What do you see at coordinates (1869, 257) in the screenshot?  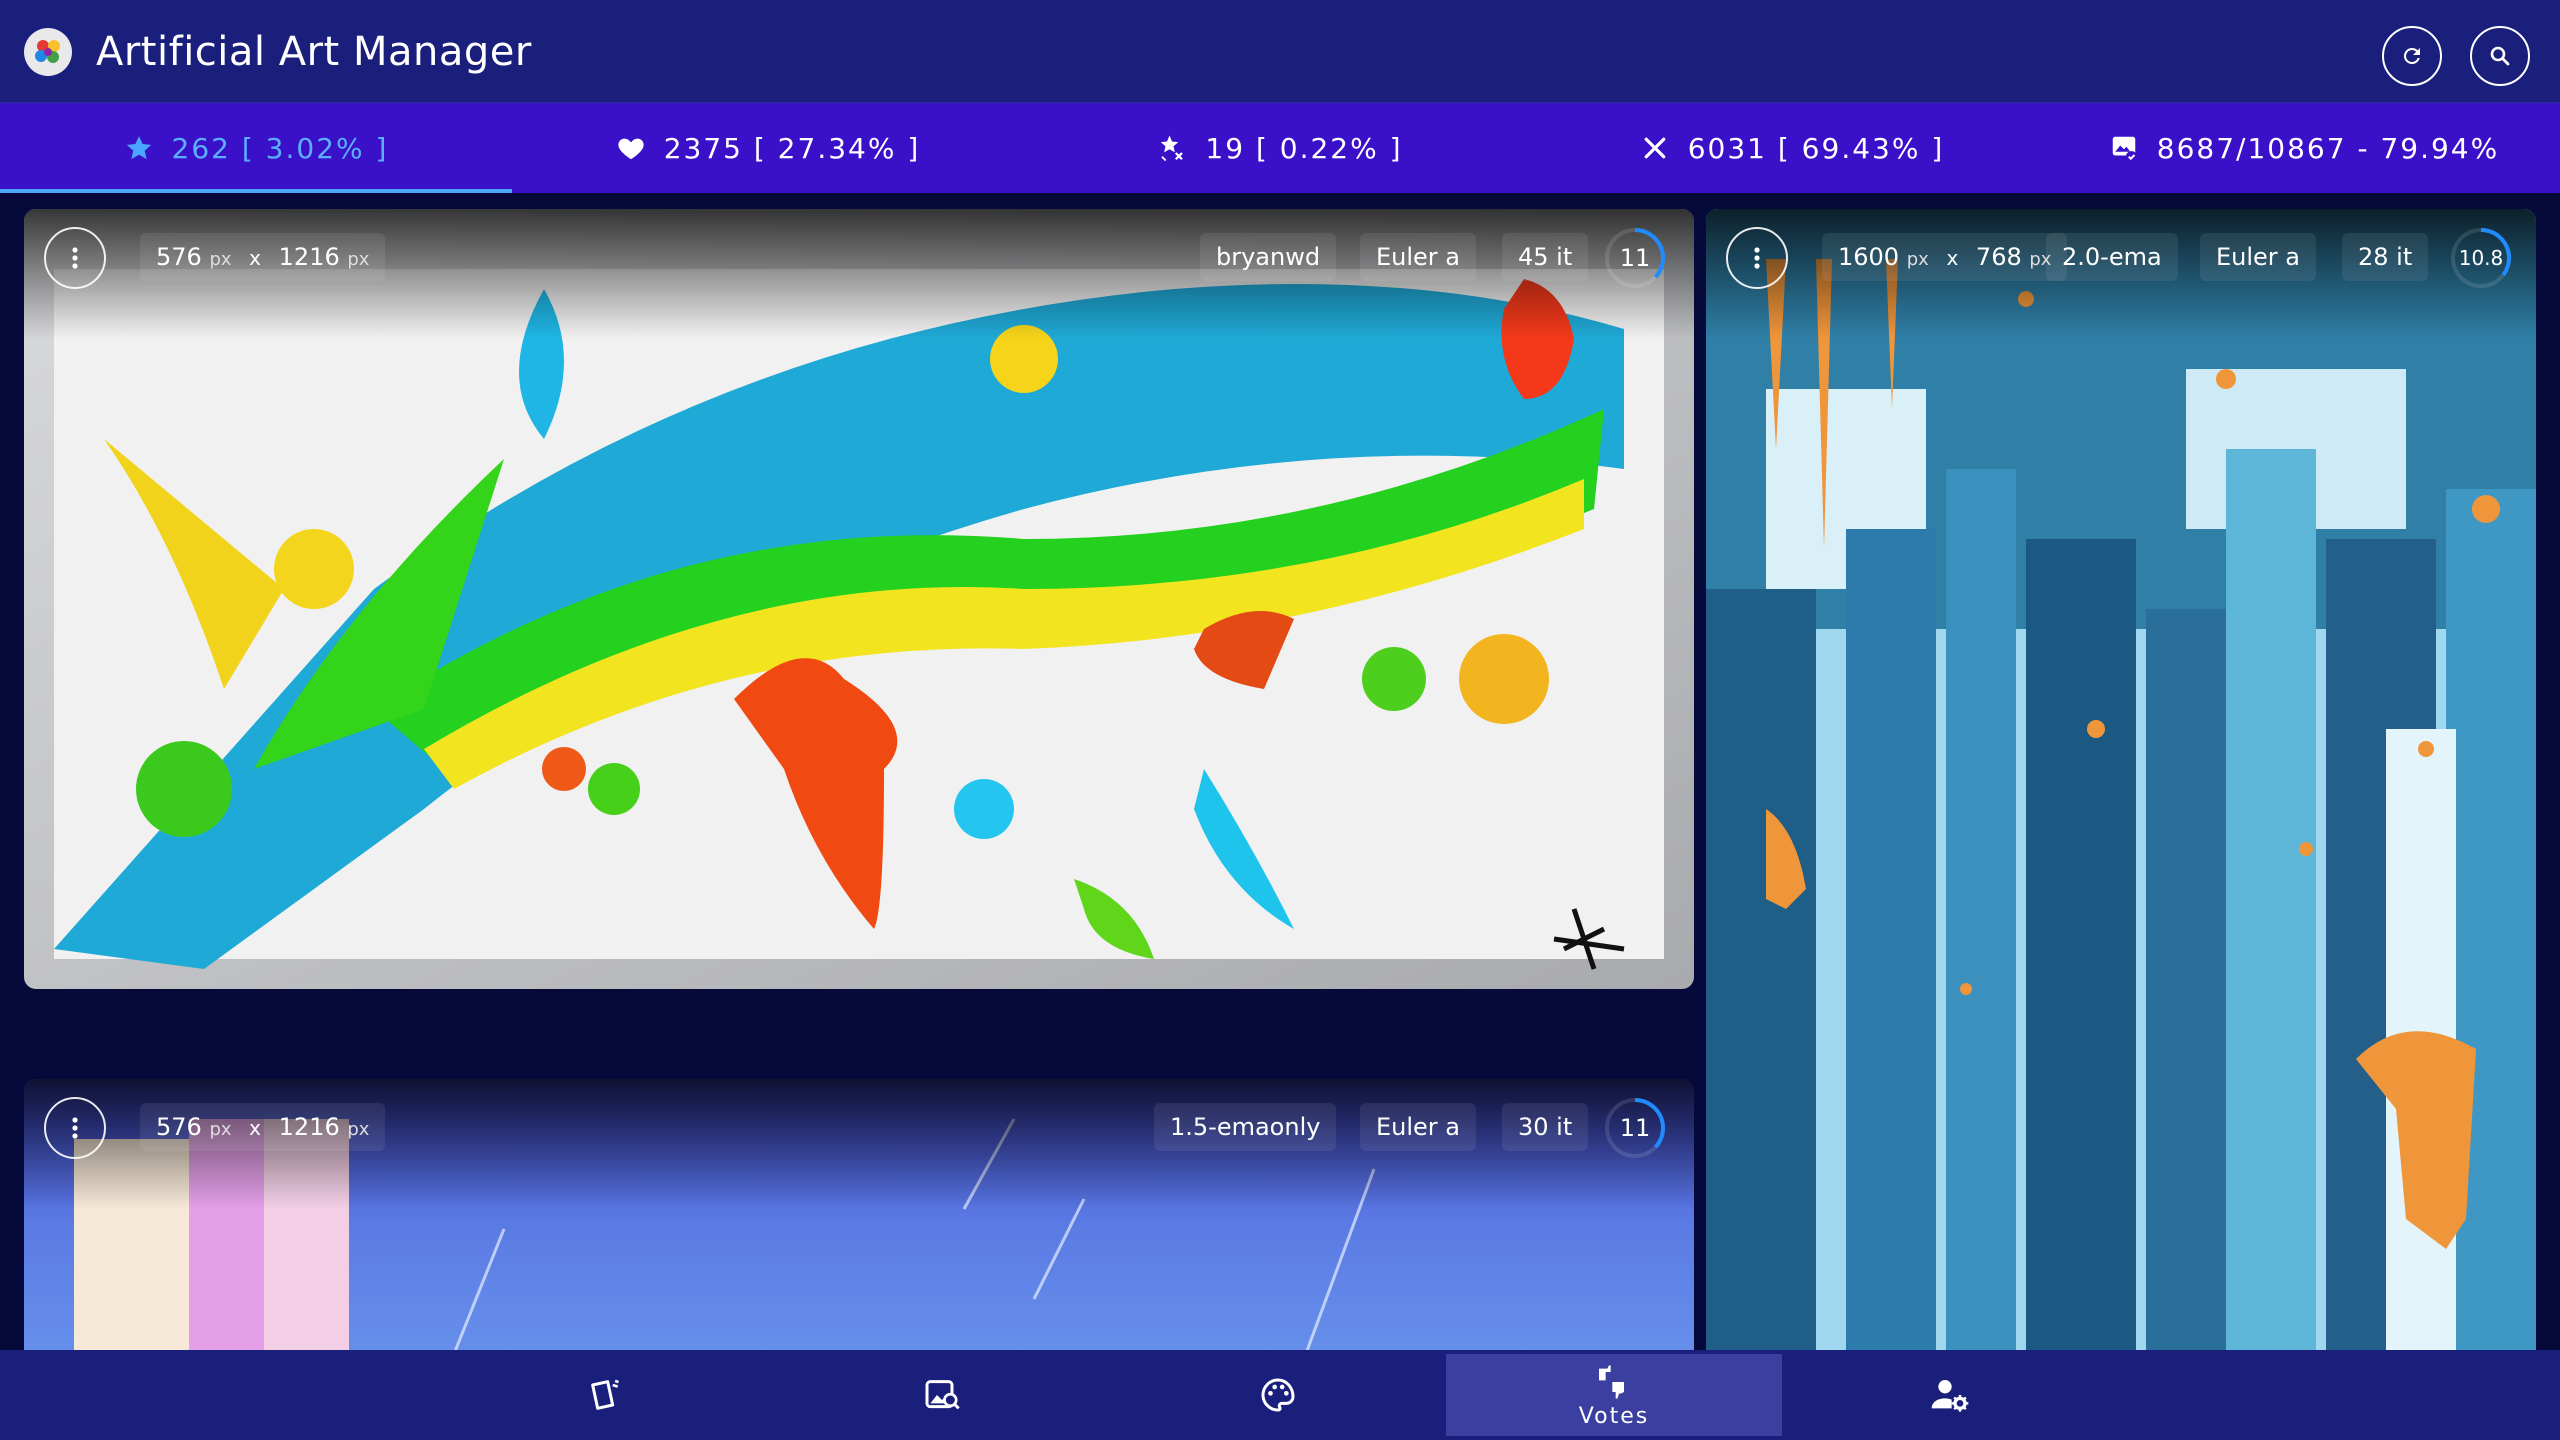 I see `image-width: 1600` at bounding box center [1869, 257].